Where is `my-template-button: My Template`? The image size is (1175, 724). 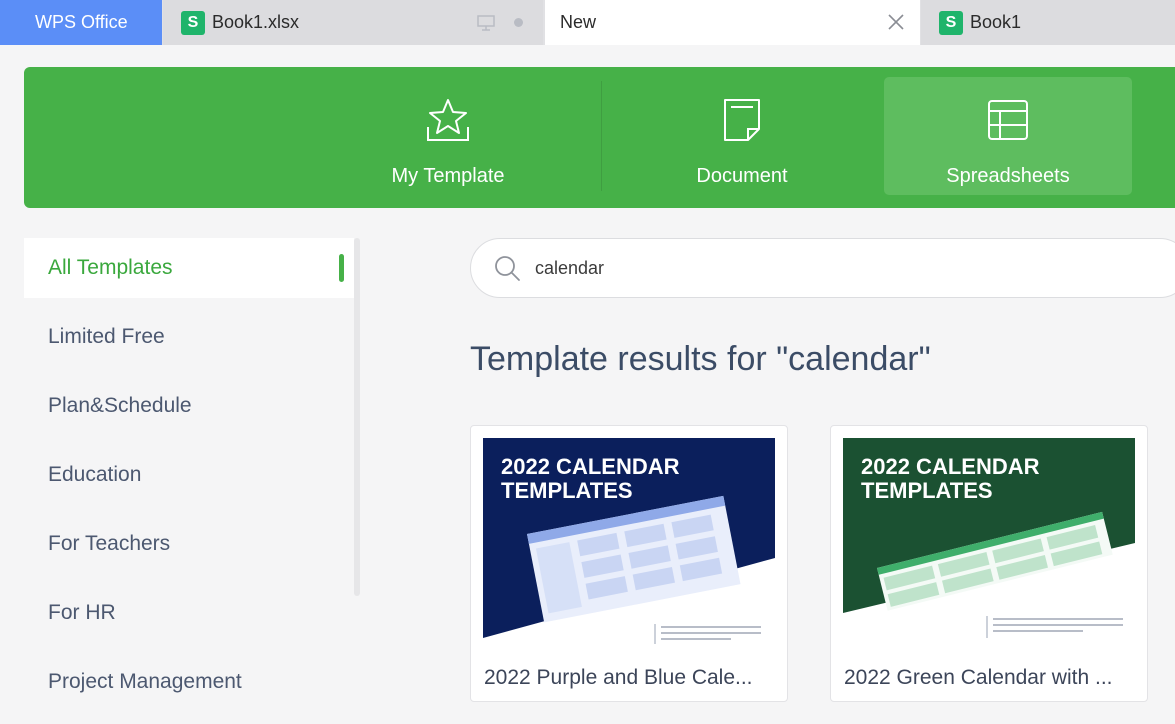
my-template-button: My Template is located at coordinates (448, 136).